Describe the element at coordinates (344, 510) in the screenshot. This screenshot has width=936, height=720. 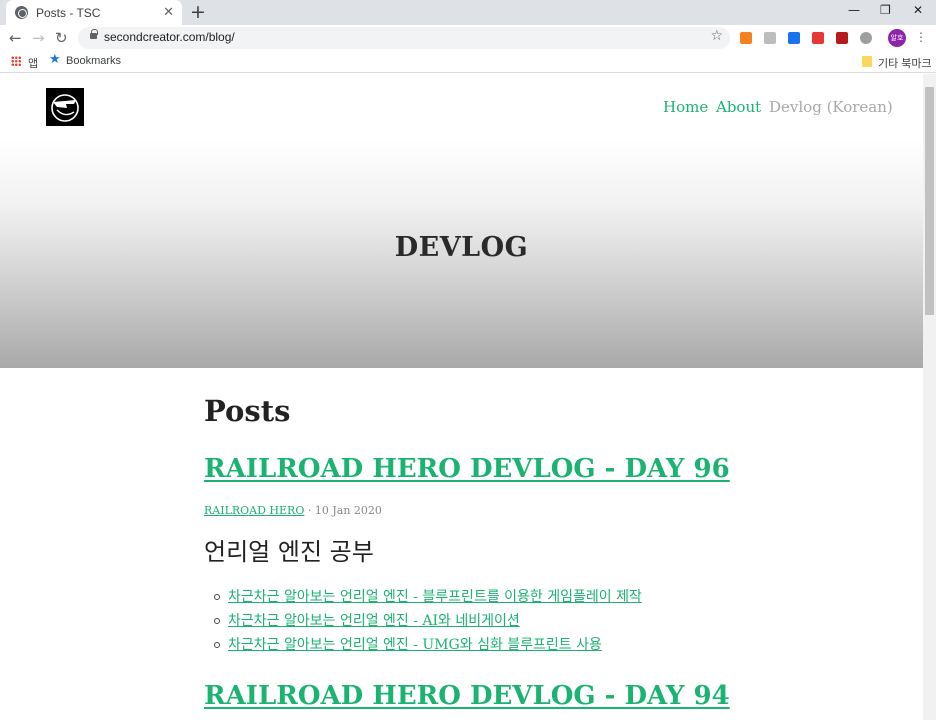
I see `post-date: · 10 Jan 2020` at that location.